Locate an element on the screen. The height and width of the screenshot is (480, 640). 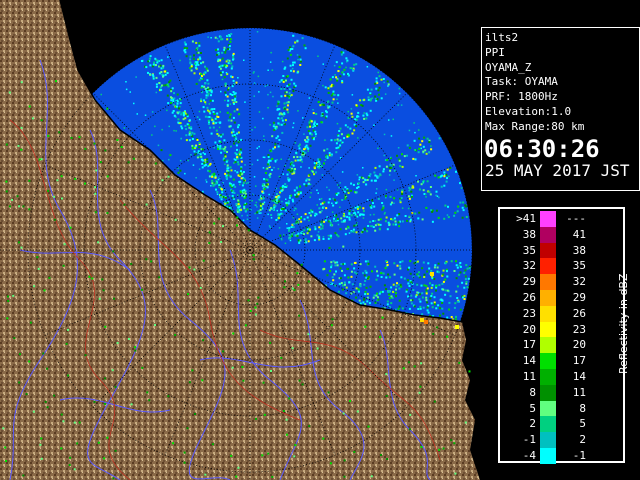
legend-row: 32 35 is located at coordinates (561, 266).